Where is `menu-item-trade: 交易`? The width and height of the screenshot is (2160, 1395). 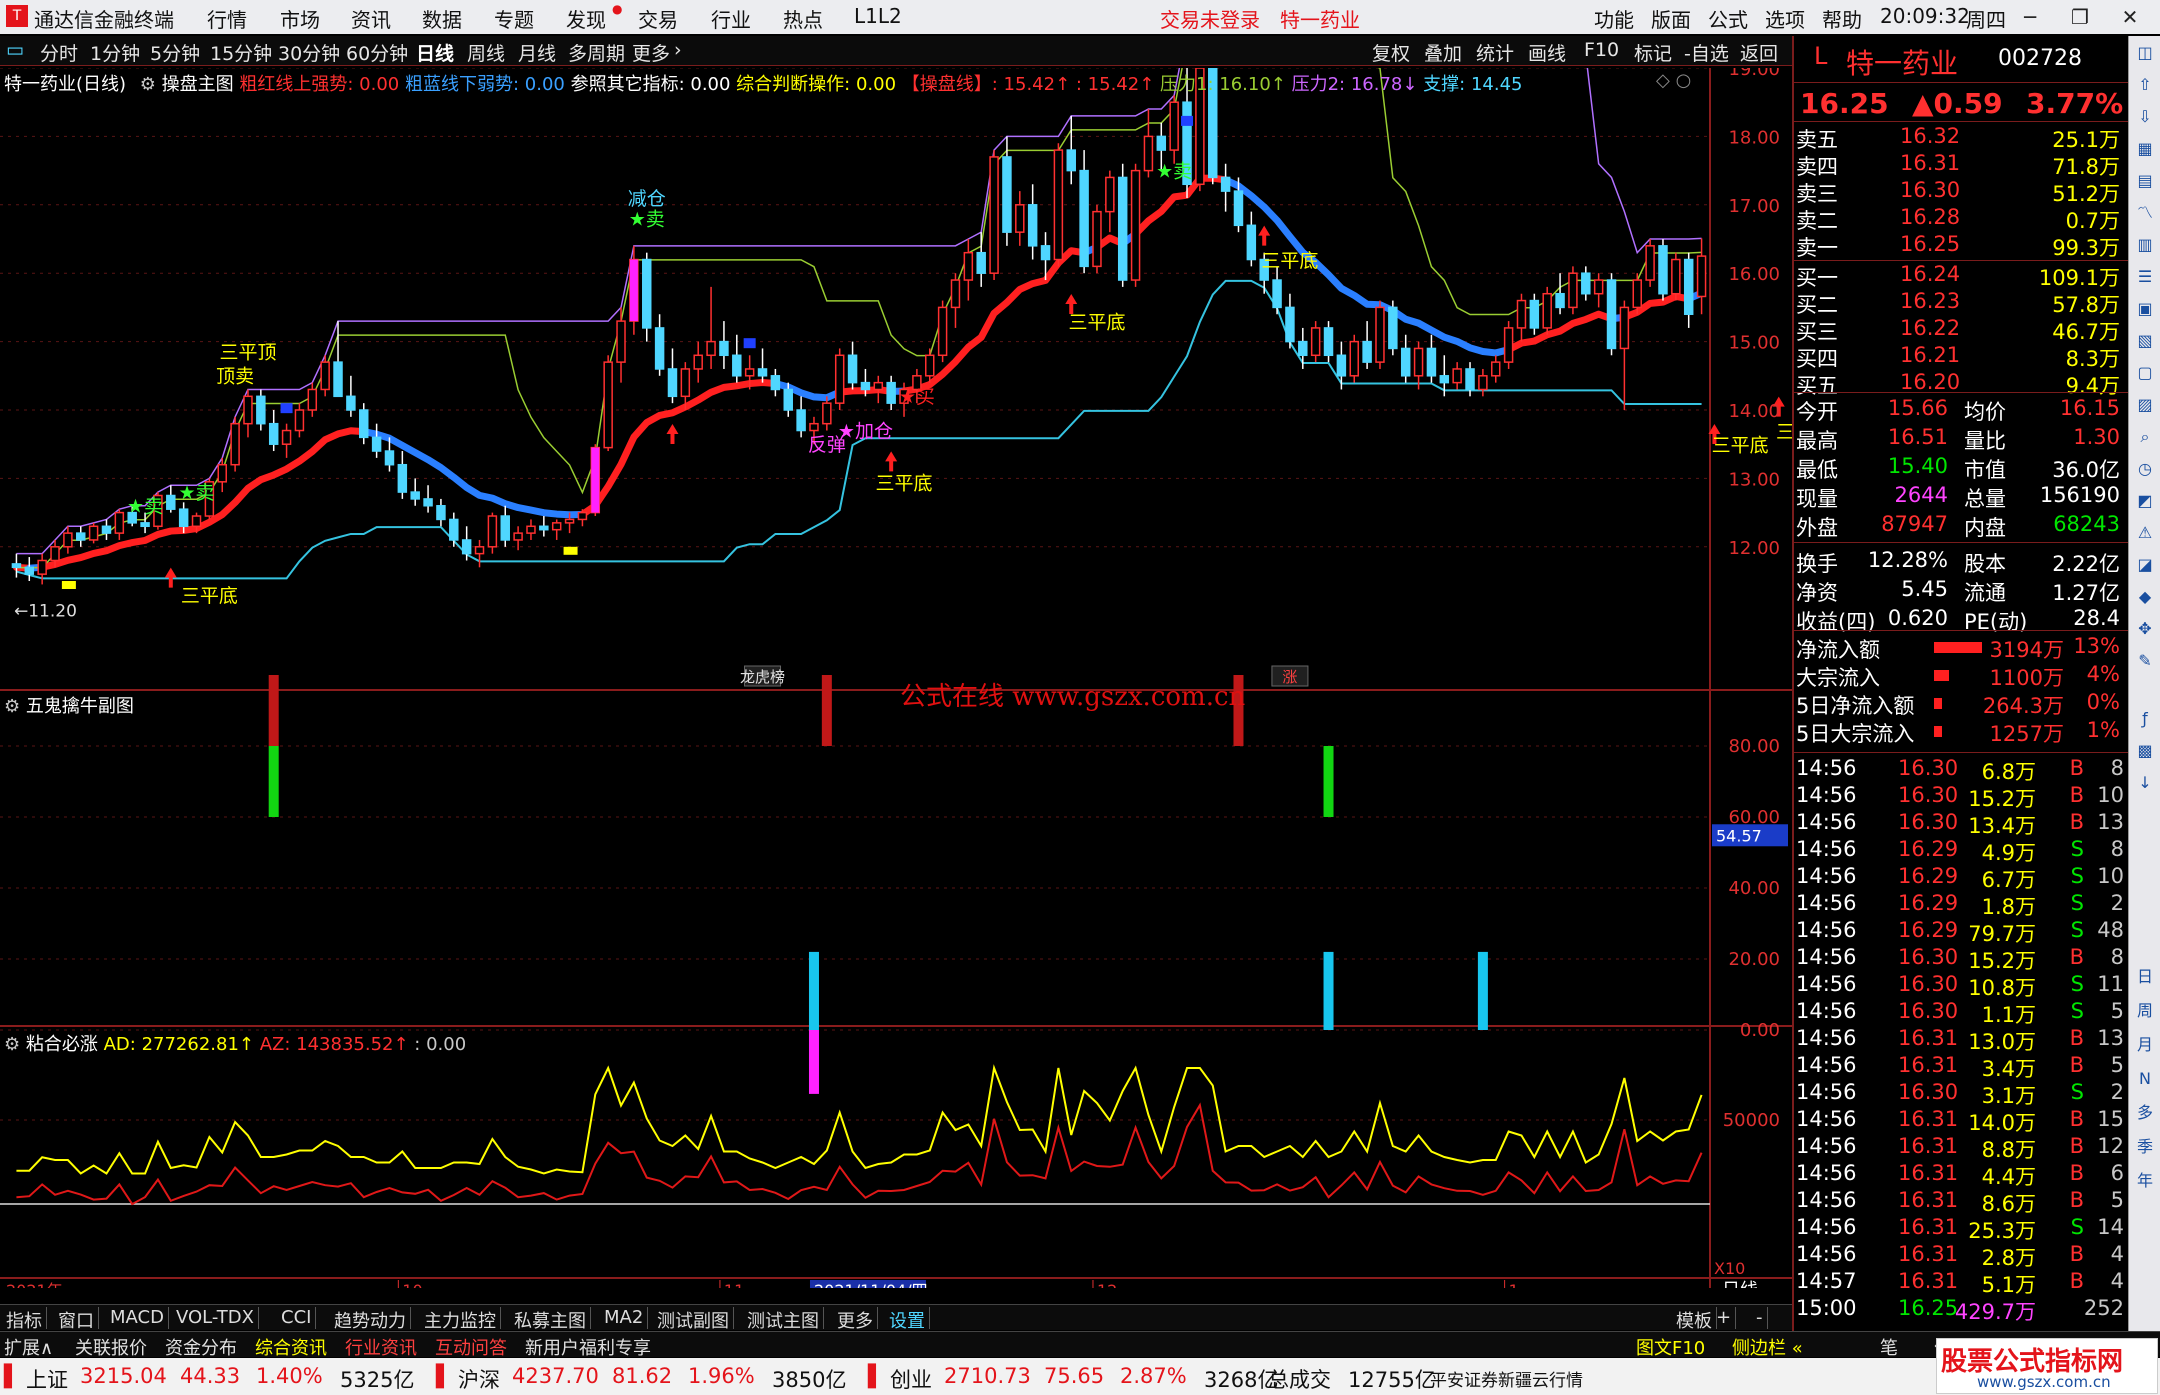
menu-item-trade: 交易 is located at coordinates (658, 18).